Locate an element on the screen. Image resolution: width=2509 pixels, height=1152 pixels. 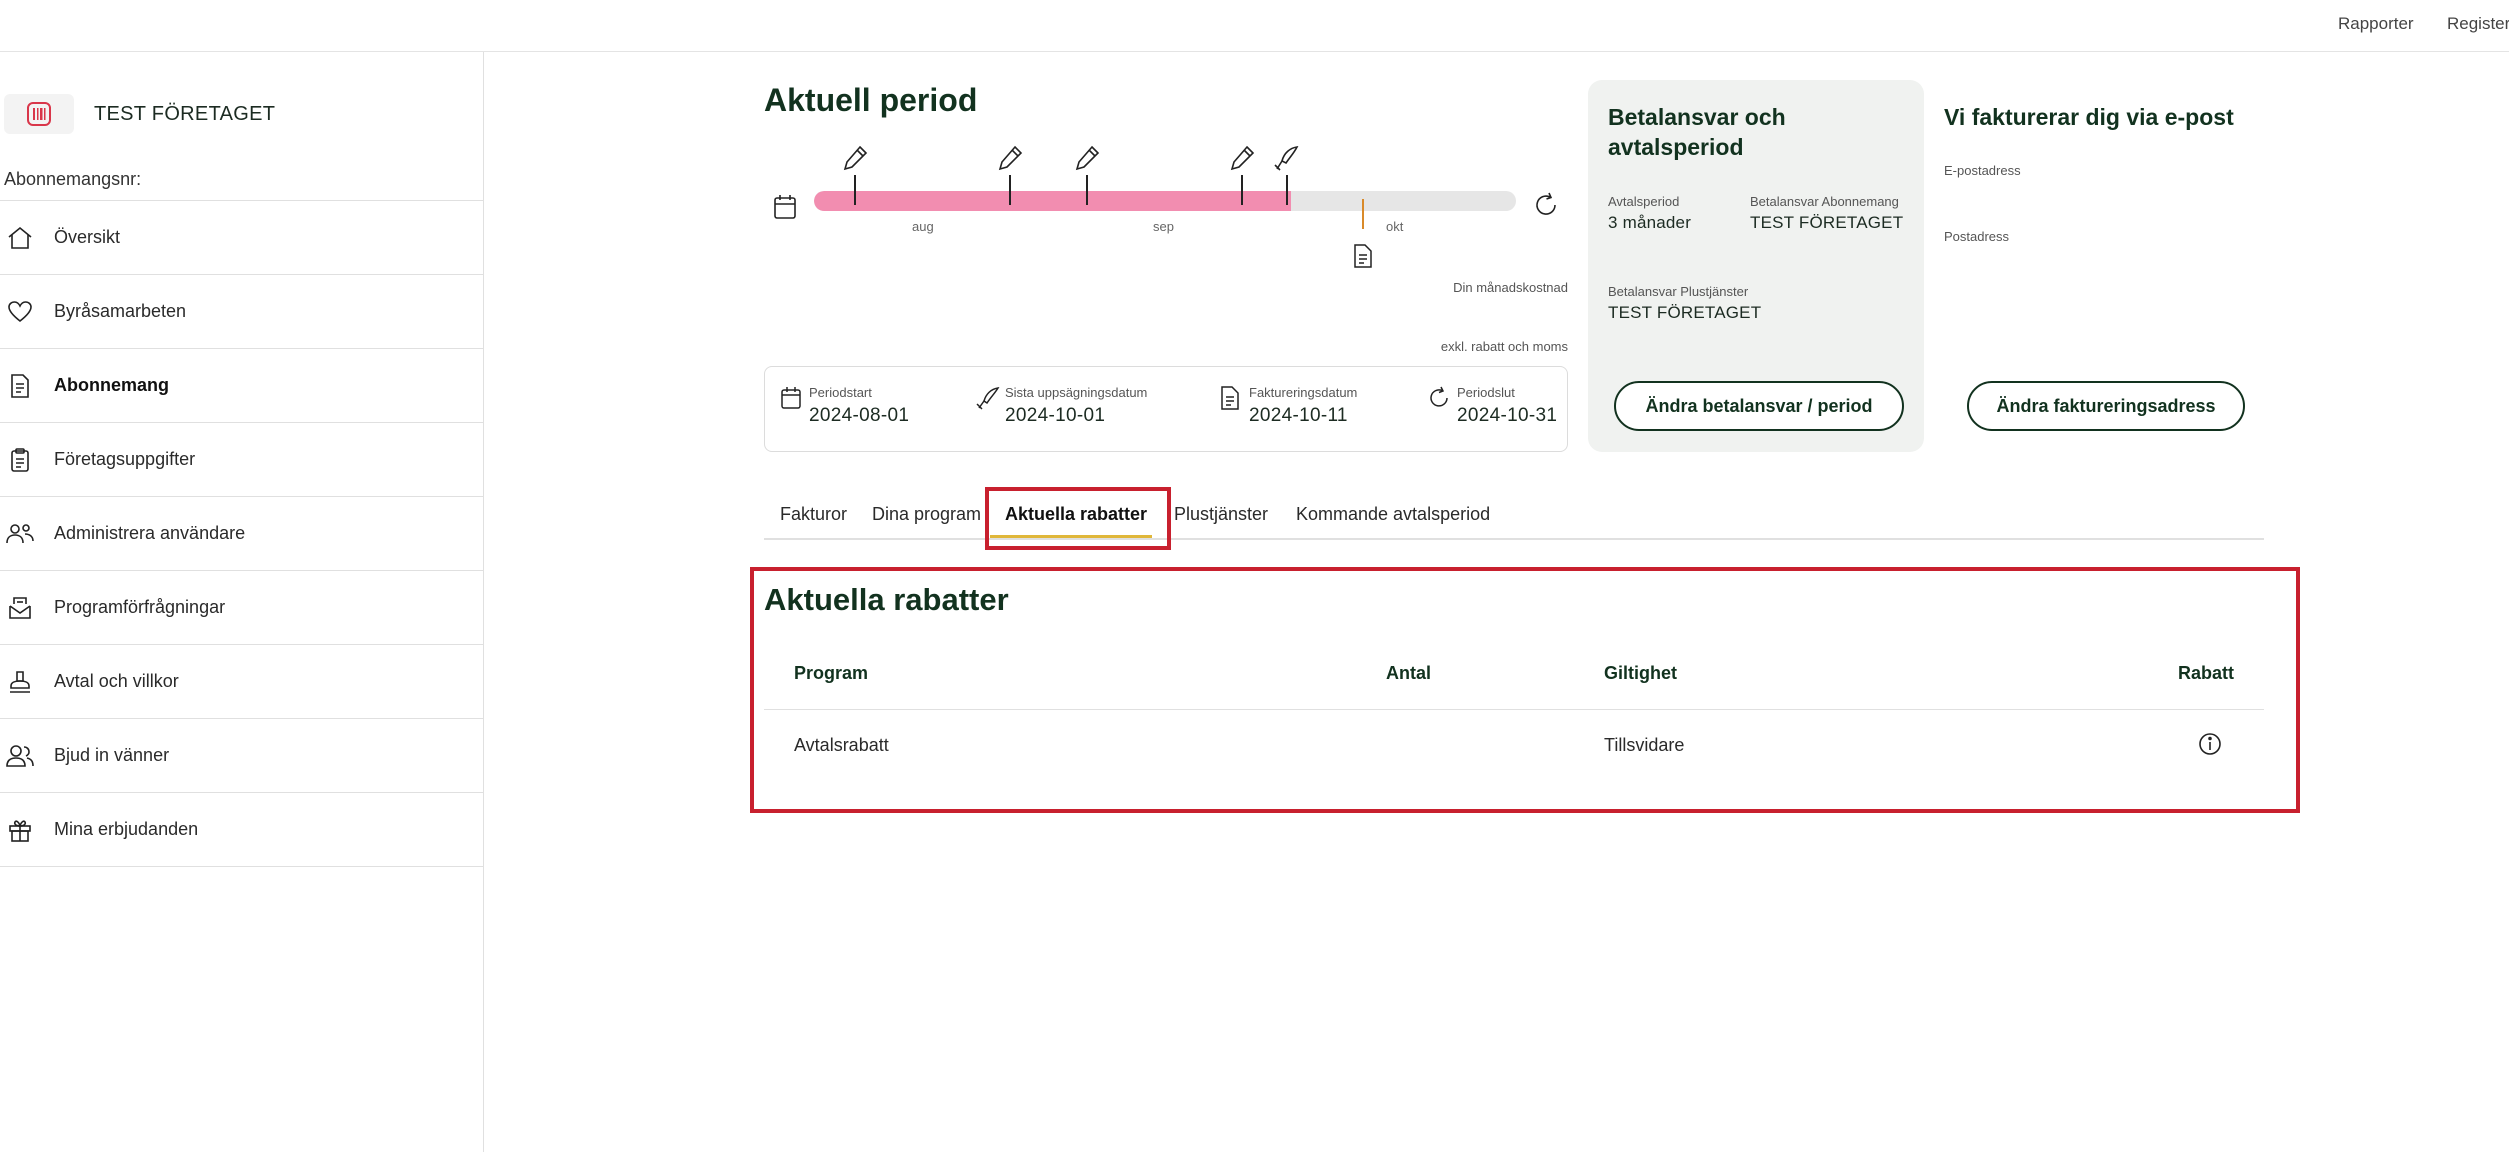
company-header: TEST FÖRETAGET is located at coordinates (139, 114).